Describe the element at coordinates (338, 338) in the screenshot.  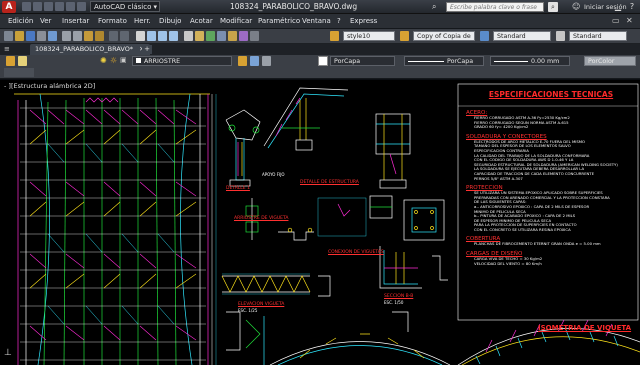
I see `lower-details` at that location.